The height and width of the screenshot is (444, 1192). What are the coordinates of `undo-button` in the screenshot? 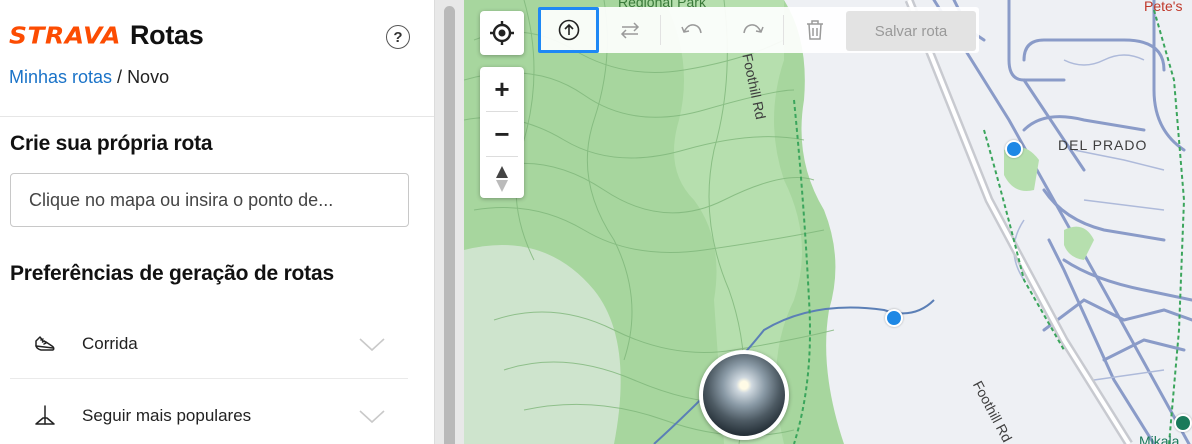 It's located at (691, 30).